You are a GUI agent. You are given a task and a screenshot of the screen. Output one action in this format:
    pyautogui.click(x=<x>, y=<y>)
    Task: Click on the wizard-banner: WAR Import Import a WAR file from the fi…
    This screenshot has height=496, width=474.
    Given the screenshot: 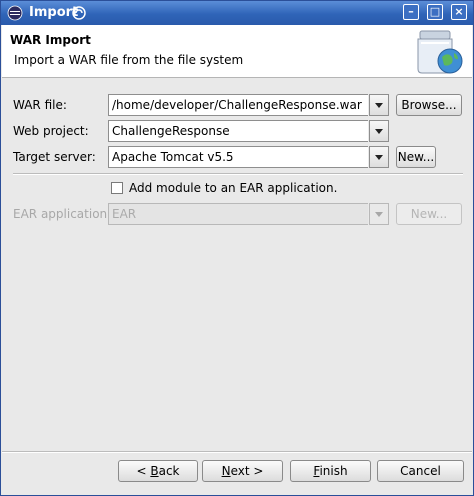 What is the action you would take?
    pyautogui.click(x=237, y=51)
    